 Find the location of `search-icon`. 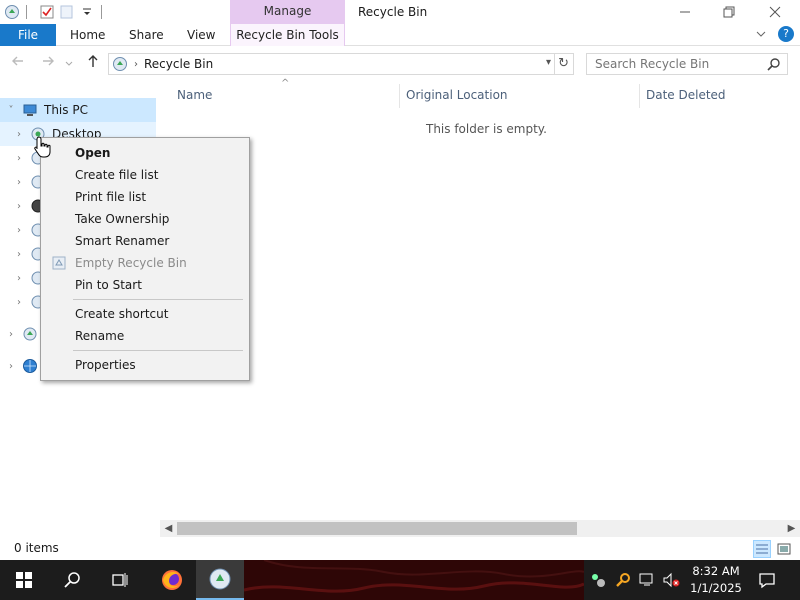

search-icon is located at coordinates (72, 580).